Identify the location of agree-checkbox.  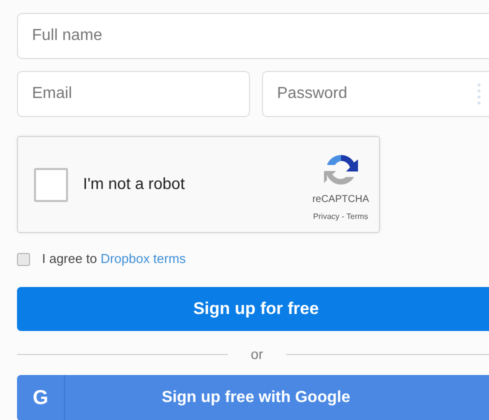
(23, 259).